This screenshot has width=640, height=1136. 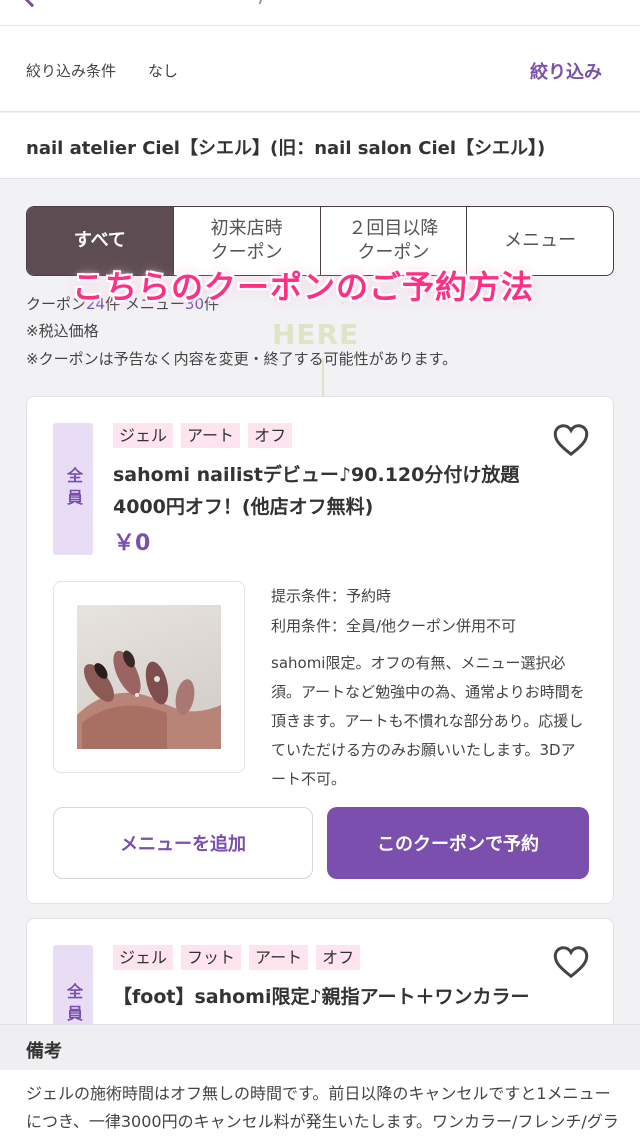 I want to click on target-badge: 全員, so click(x=73, y=489).